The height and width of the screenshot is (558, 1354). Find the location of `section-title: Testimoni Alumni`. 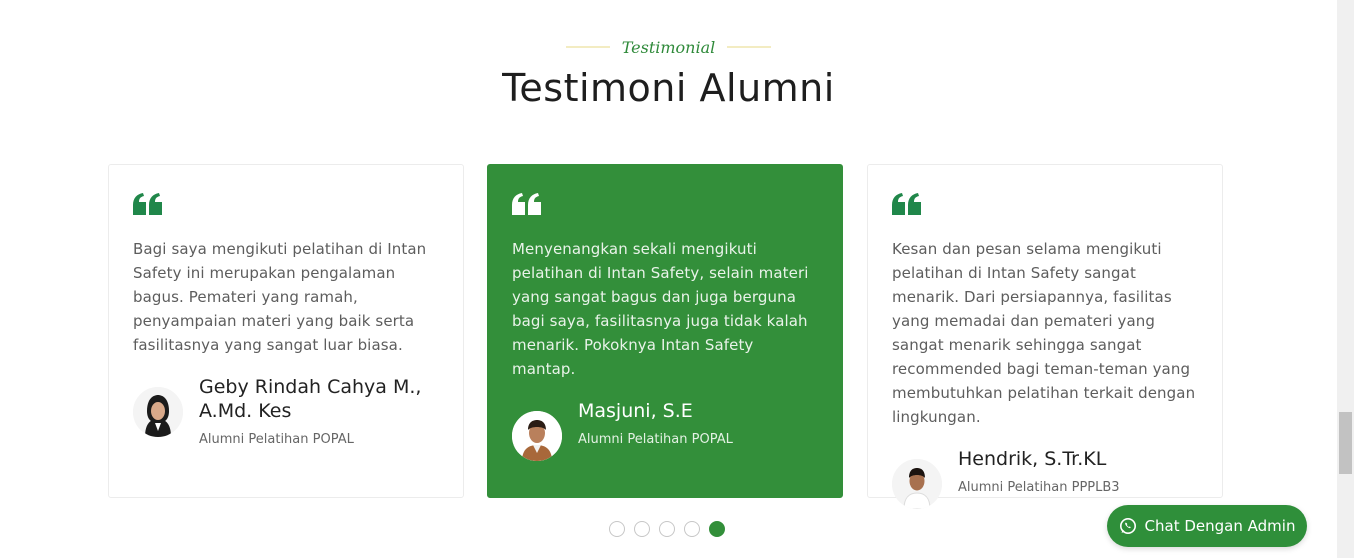

section-title: Testimoni Alumni is located at coordinates (668, 88).